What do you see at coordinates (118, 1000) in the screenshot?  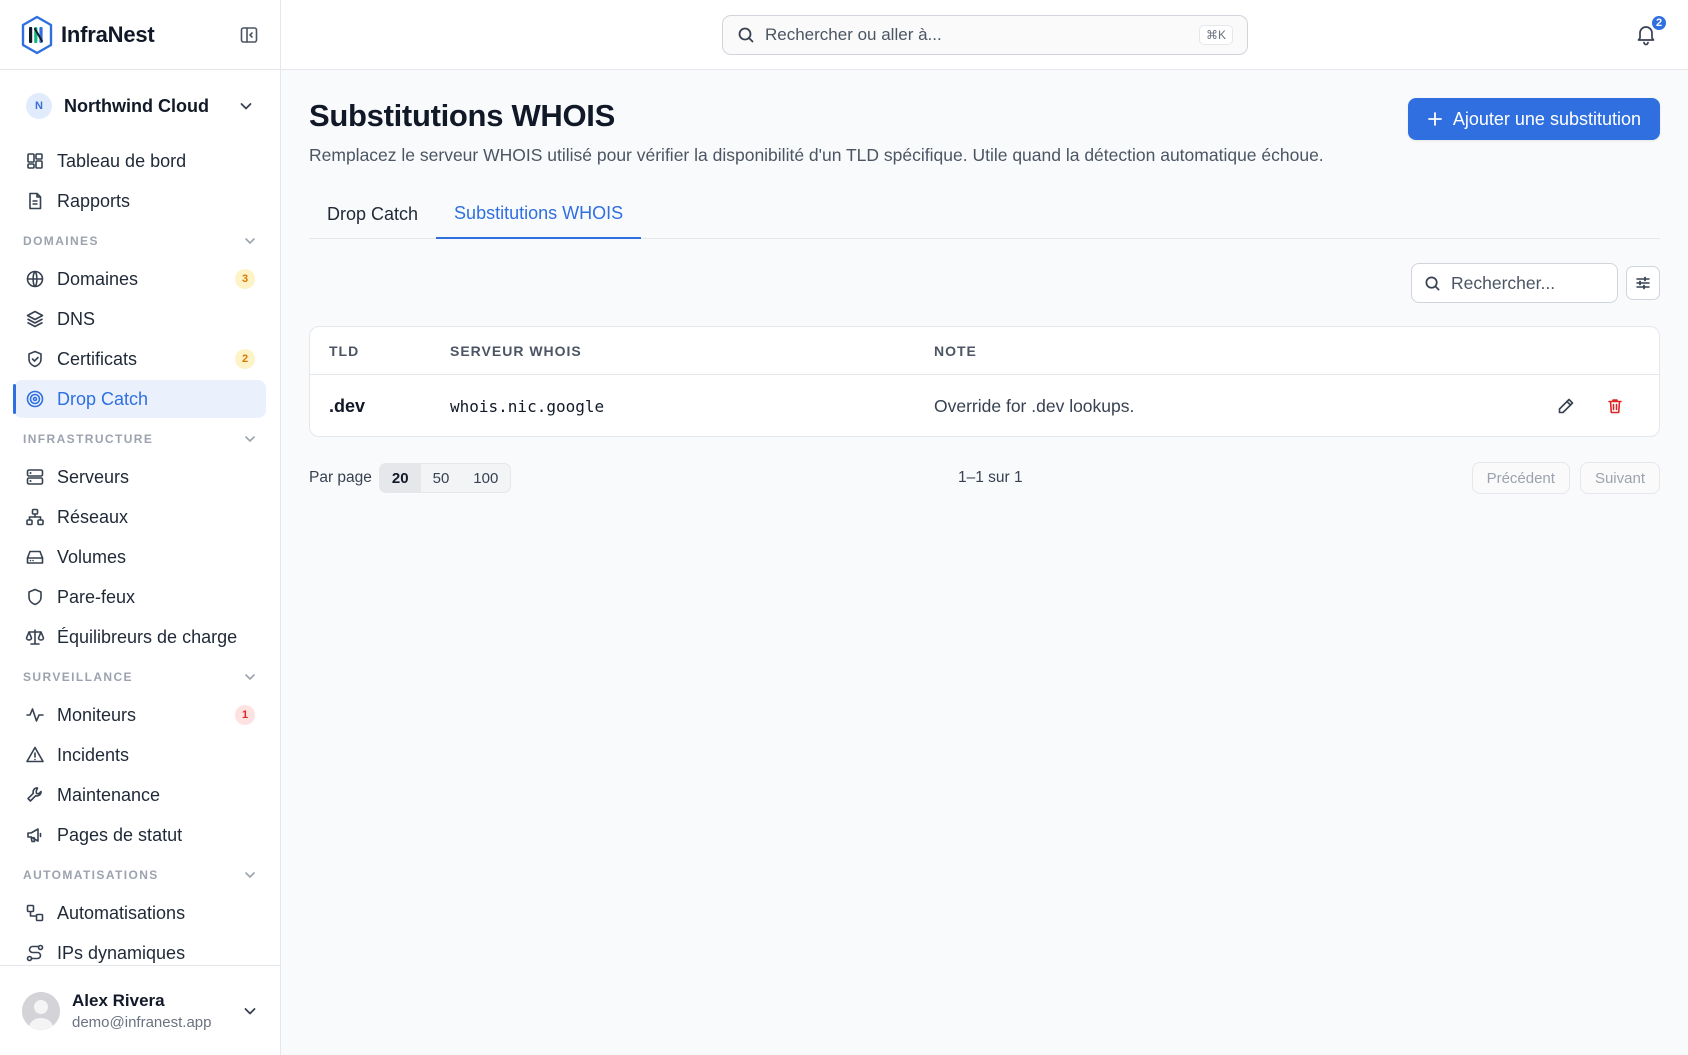 I see `user-name: Alex Rivera` at bounding box center [118, 1000].